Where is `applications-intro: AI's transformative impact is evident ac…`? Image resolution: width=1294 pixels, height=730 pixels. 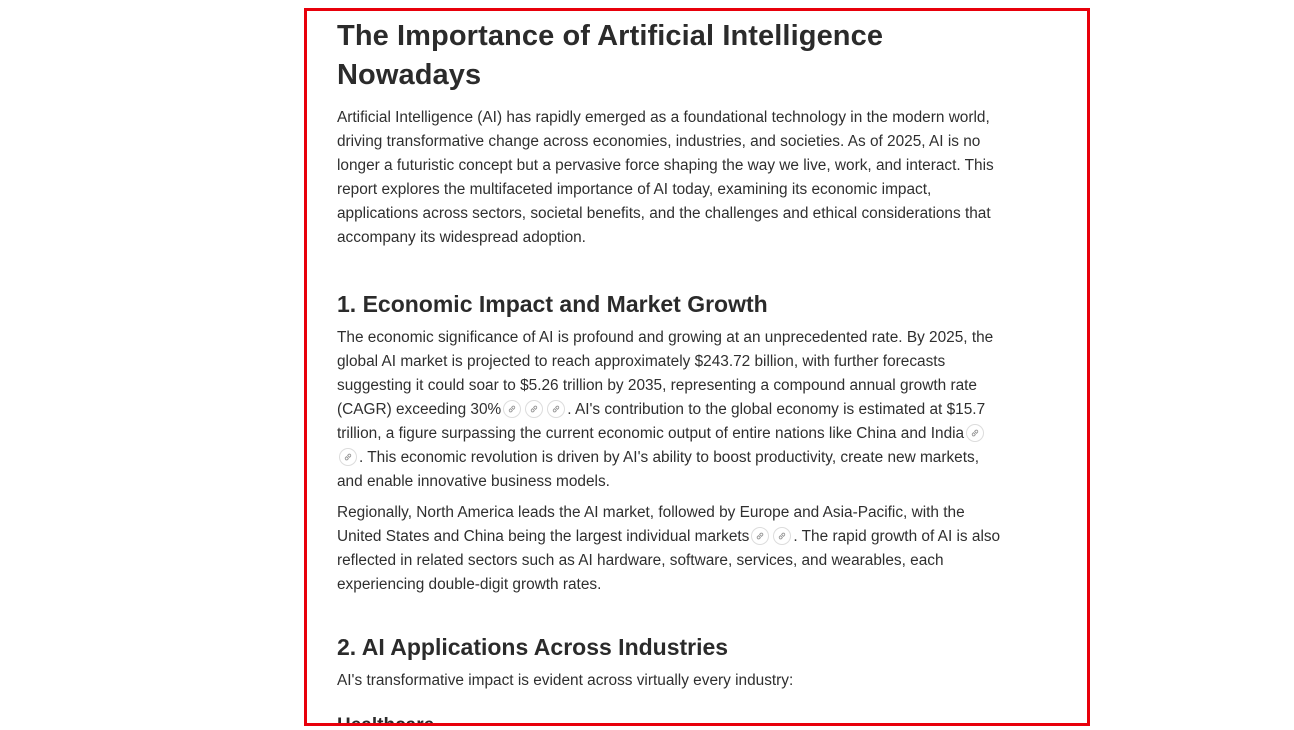 applications-intro: AI's transformative impact is evident ac… is located at coordinates (565, 680).